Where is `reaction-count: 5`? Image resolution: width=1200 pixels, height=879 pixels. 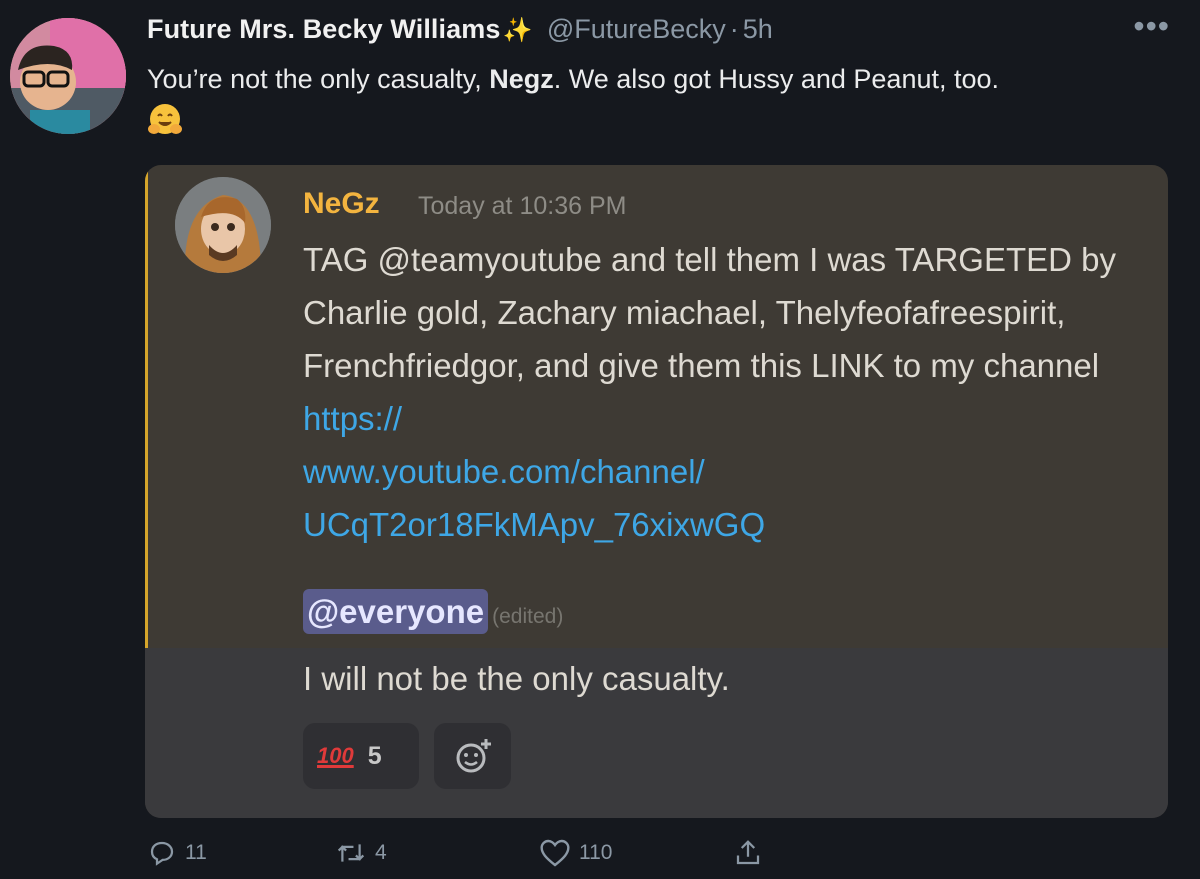
reaction-count: 5 is located at coordinates (374, 755).